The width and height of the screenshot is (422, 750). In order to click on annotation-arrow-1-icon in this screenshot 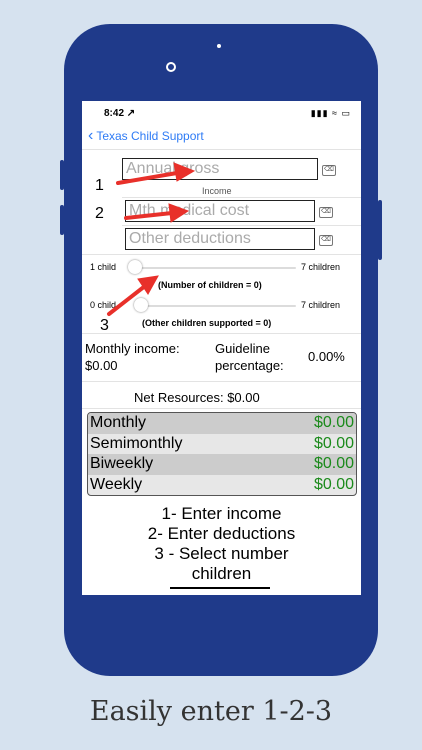, I will do `click(151, 239)`.